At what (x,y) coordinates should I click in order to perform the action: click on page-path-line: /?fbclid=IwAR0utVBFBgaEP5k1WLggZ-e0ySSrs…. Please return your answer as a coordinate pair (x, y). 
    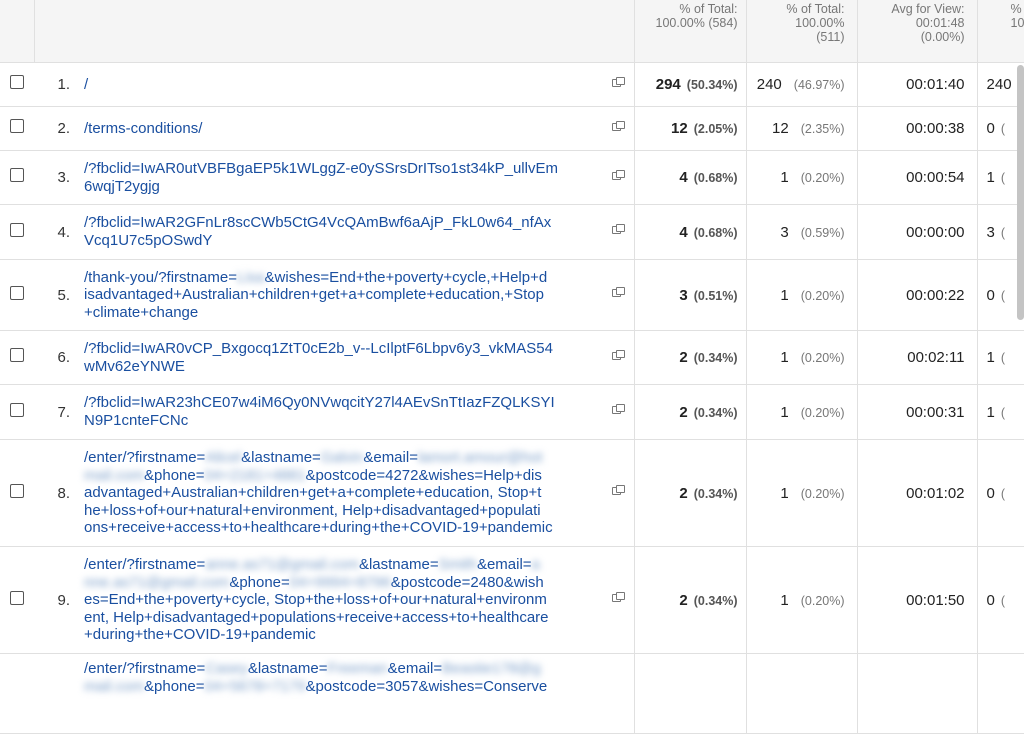
    Looking at the image, I should click on (344, 169).